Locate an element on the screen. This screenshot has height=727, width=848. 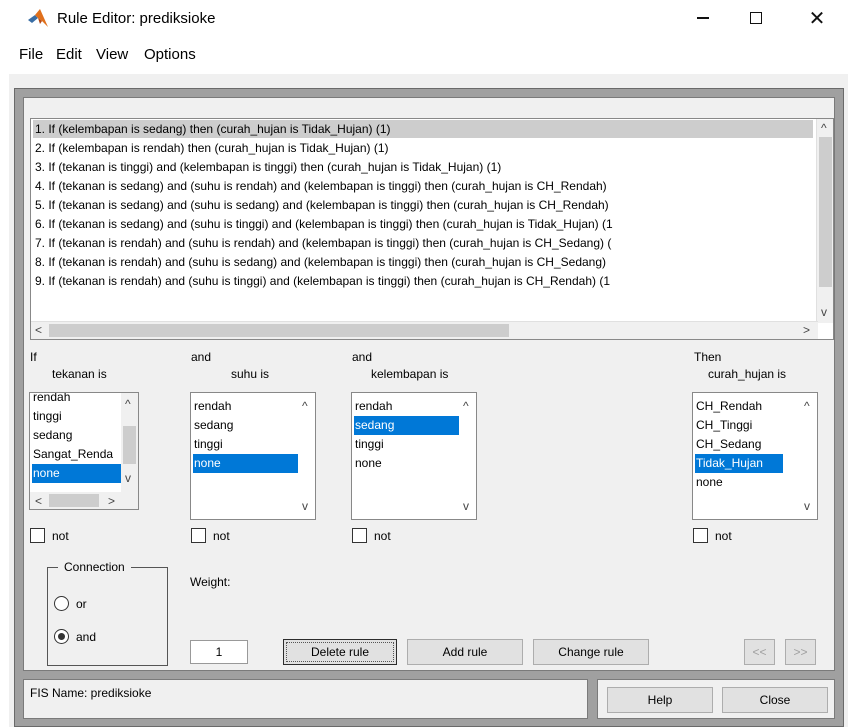
suhu-listbox: rendah sedang tinggi none ^ v is located at coordinates (253, 456).